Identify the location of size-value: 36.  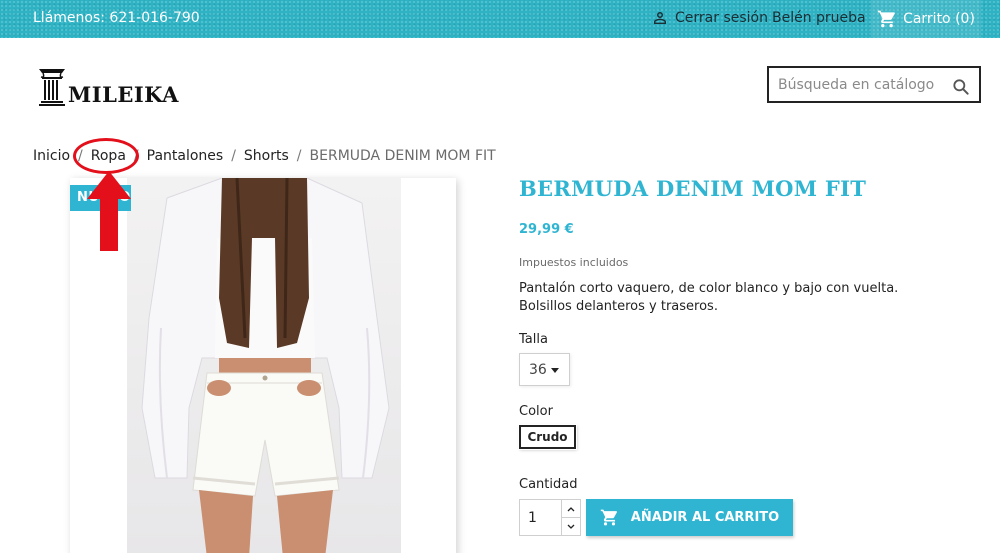
(538, 369).